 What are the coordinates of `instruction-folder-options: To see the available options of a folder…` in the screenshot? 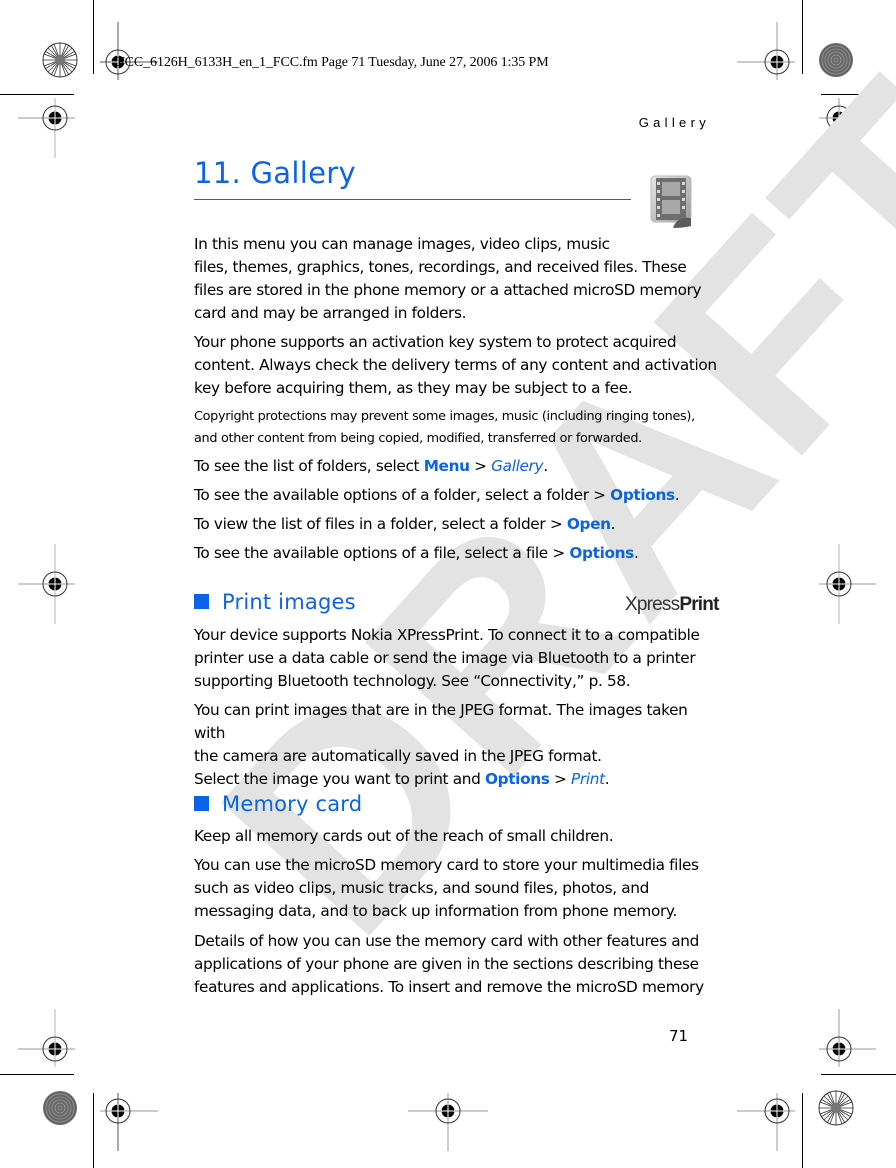 It's located at (437, 495).